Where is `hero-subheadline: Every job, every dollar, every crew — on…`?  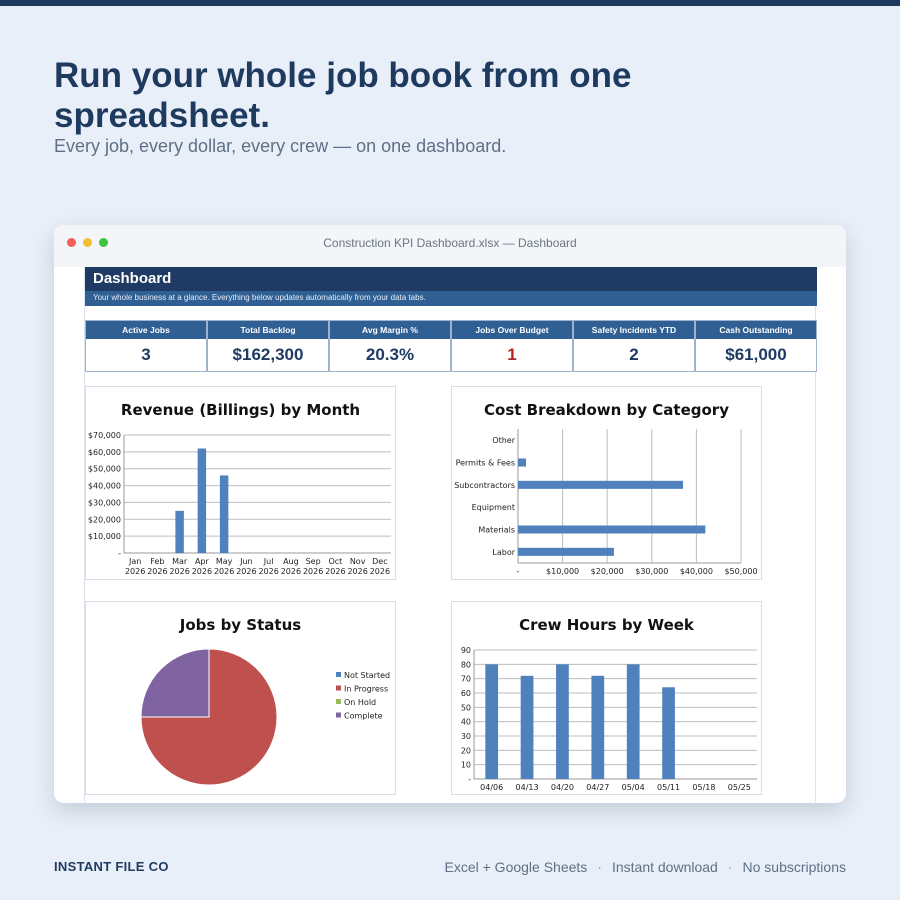
hero-subheadline: Every job, every dollar, every crew — on… is located at coordinates (280, 146).